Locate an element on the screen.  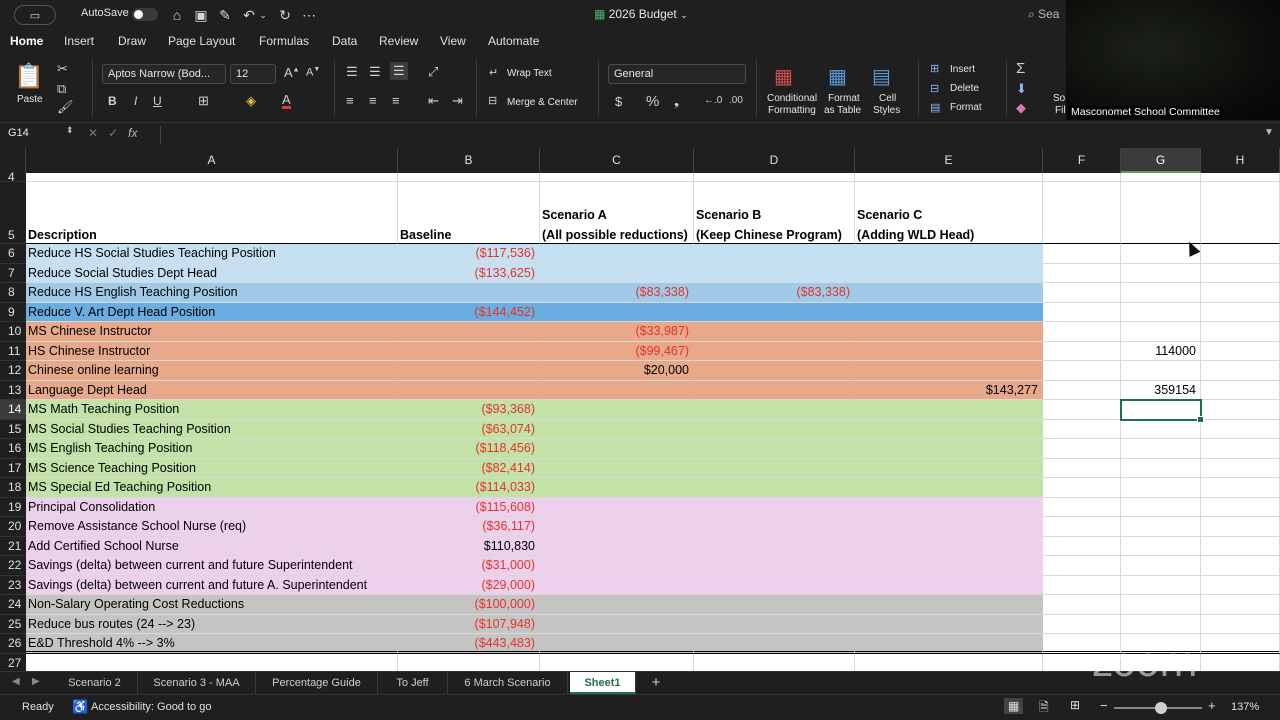
row-header: 15 is located at coordinates (13, 429).